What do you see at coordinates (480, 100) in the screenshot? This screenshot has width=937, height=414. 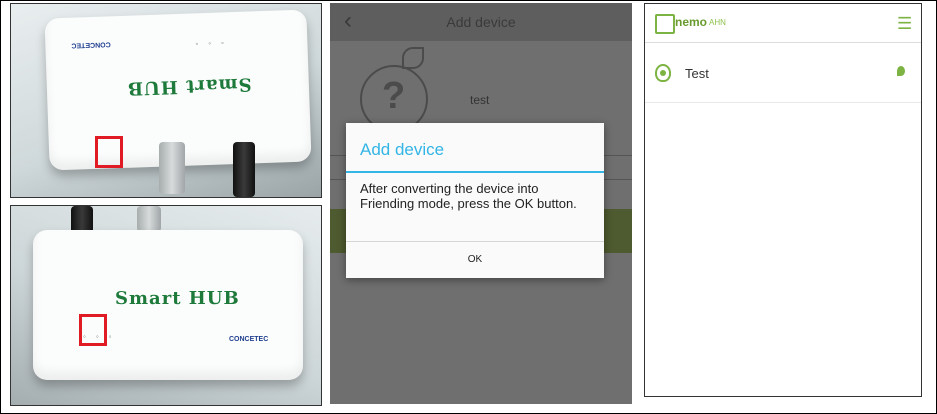 I see `device-name: test` at bounding box center [480, 100].